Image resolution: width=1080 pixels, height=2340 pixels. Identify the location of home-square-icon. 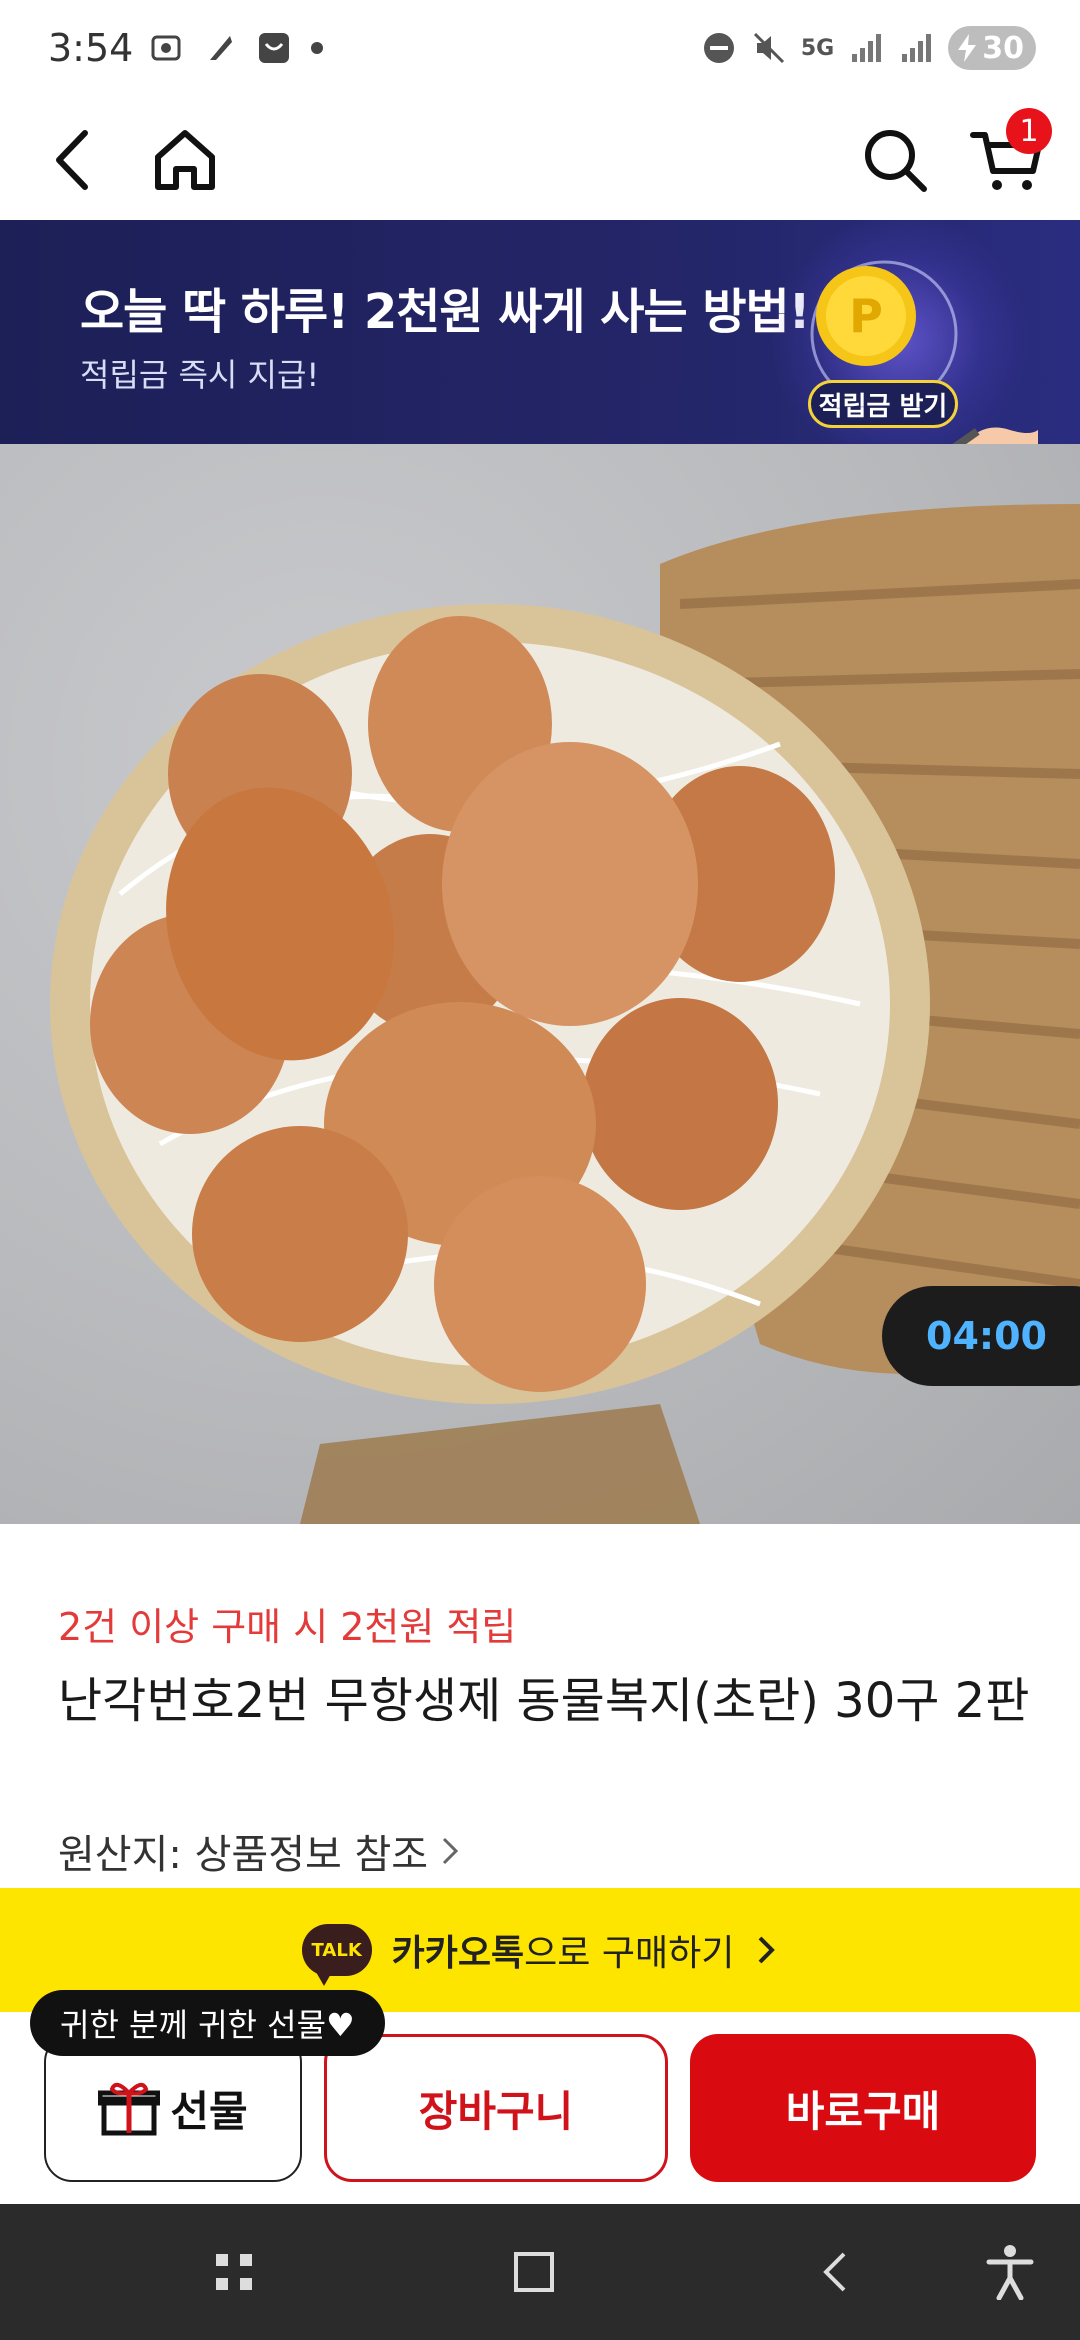
(534, 2272).